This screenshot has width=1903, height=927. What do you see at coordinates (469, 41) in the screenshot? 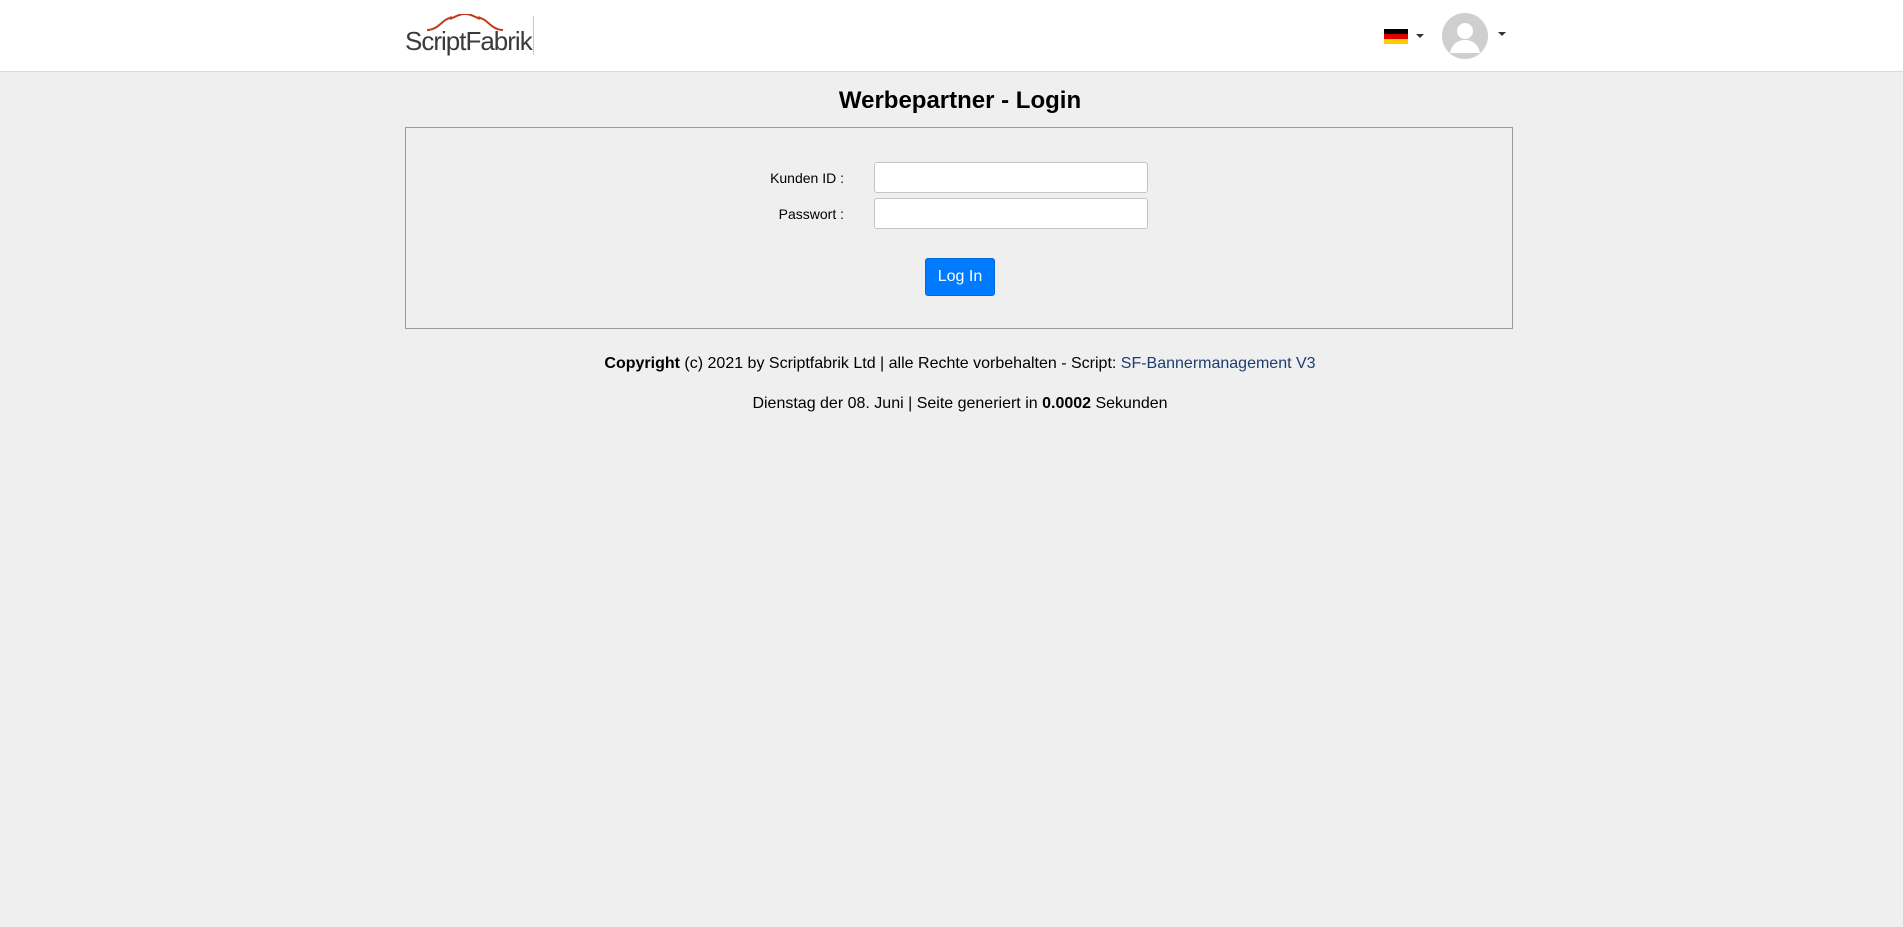
I see `logo-text: ScriptFabrik` at bounding box center [469, 41].